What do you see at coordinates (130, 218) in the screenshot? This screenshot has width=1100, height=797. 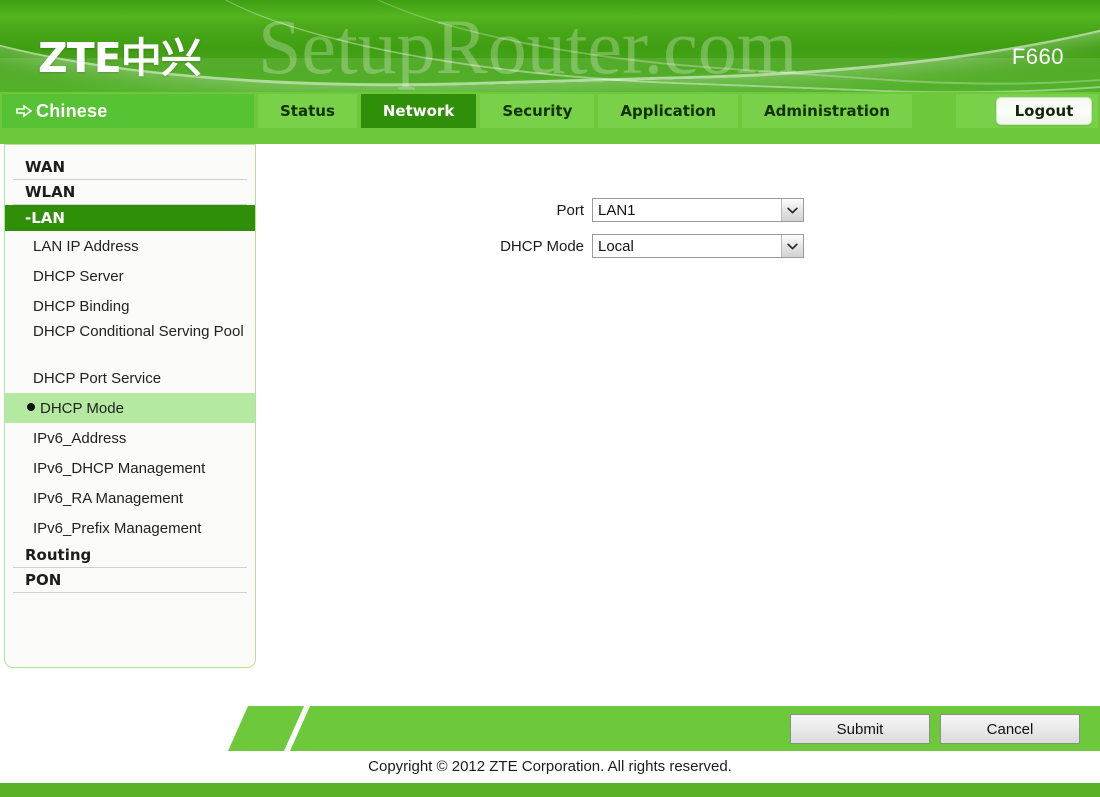 I see `sidebar-item-lan: -LAN` at bounding box center [130, 218].